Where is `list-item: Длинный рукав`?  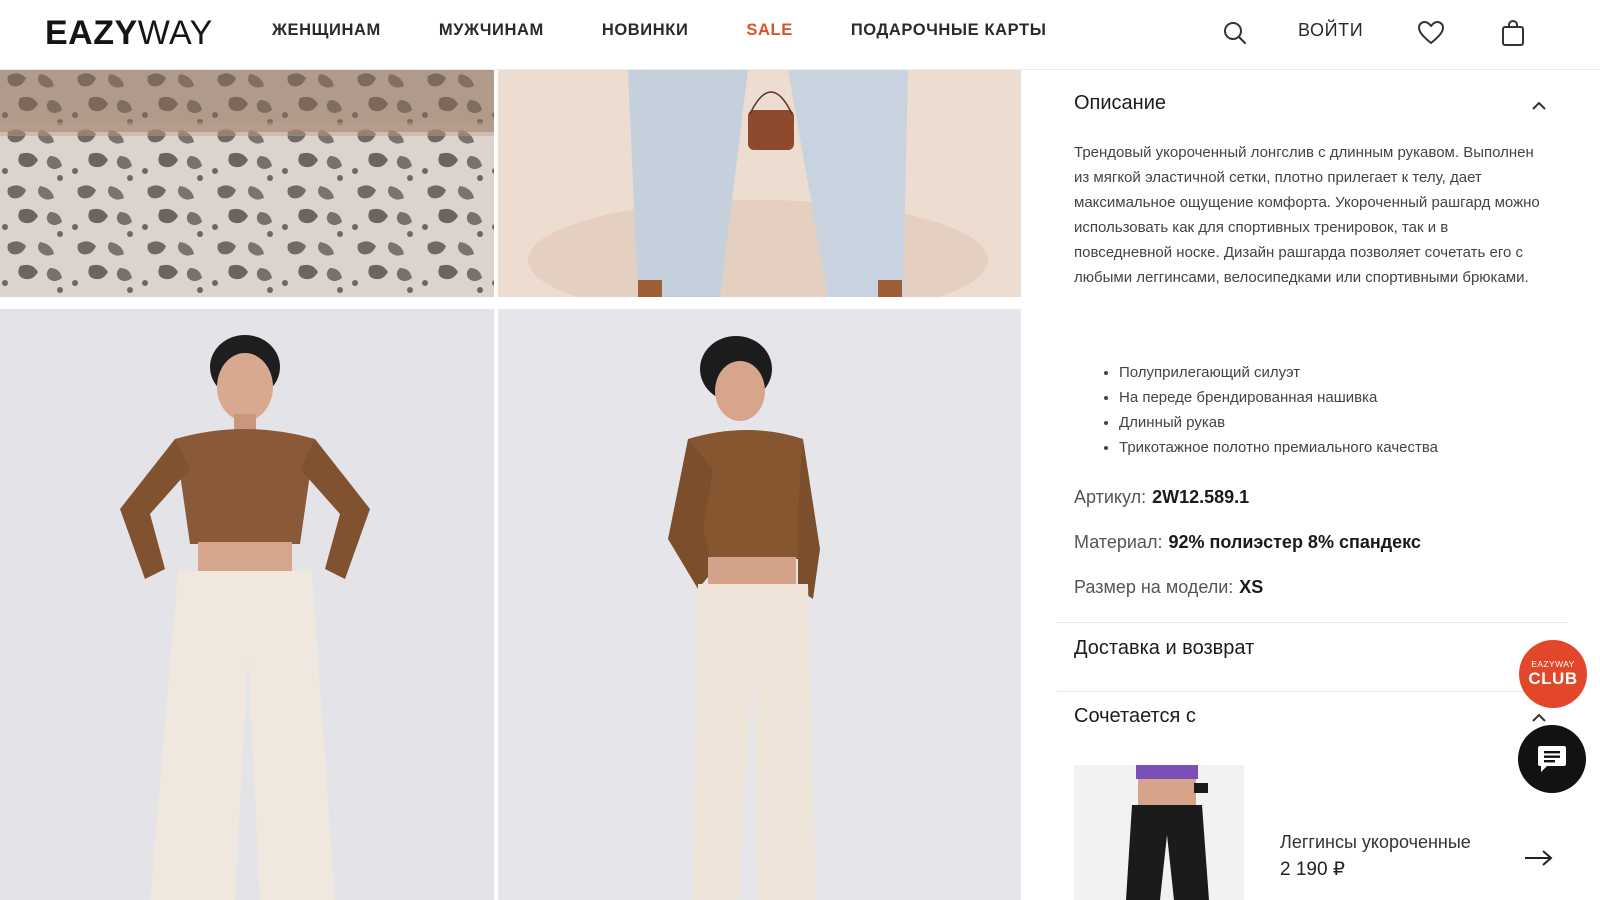
list-item: Длинный рукав is located at coordinates (1278, 422).